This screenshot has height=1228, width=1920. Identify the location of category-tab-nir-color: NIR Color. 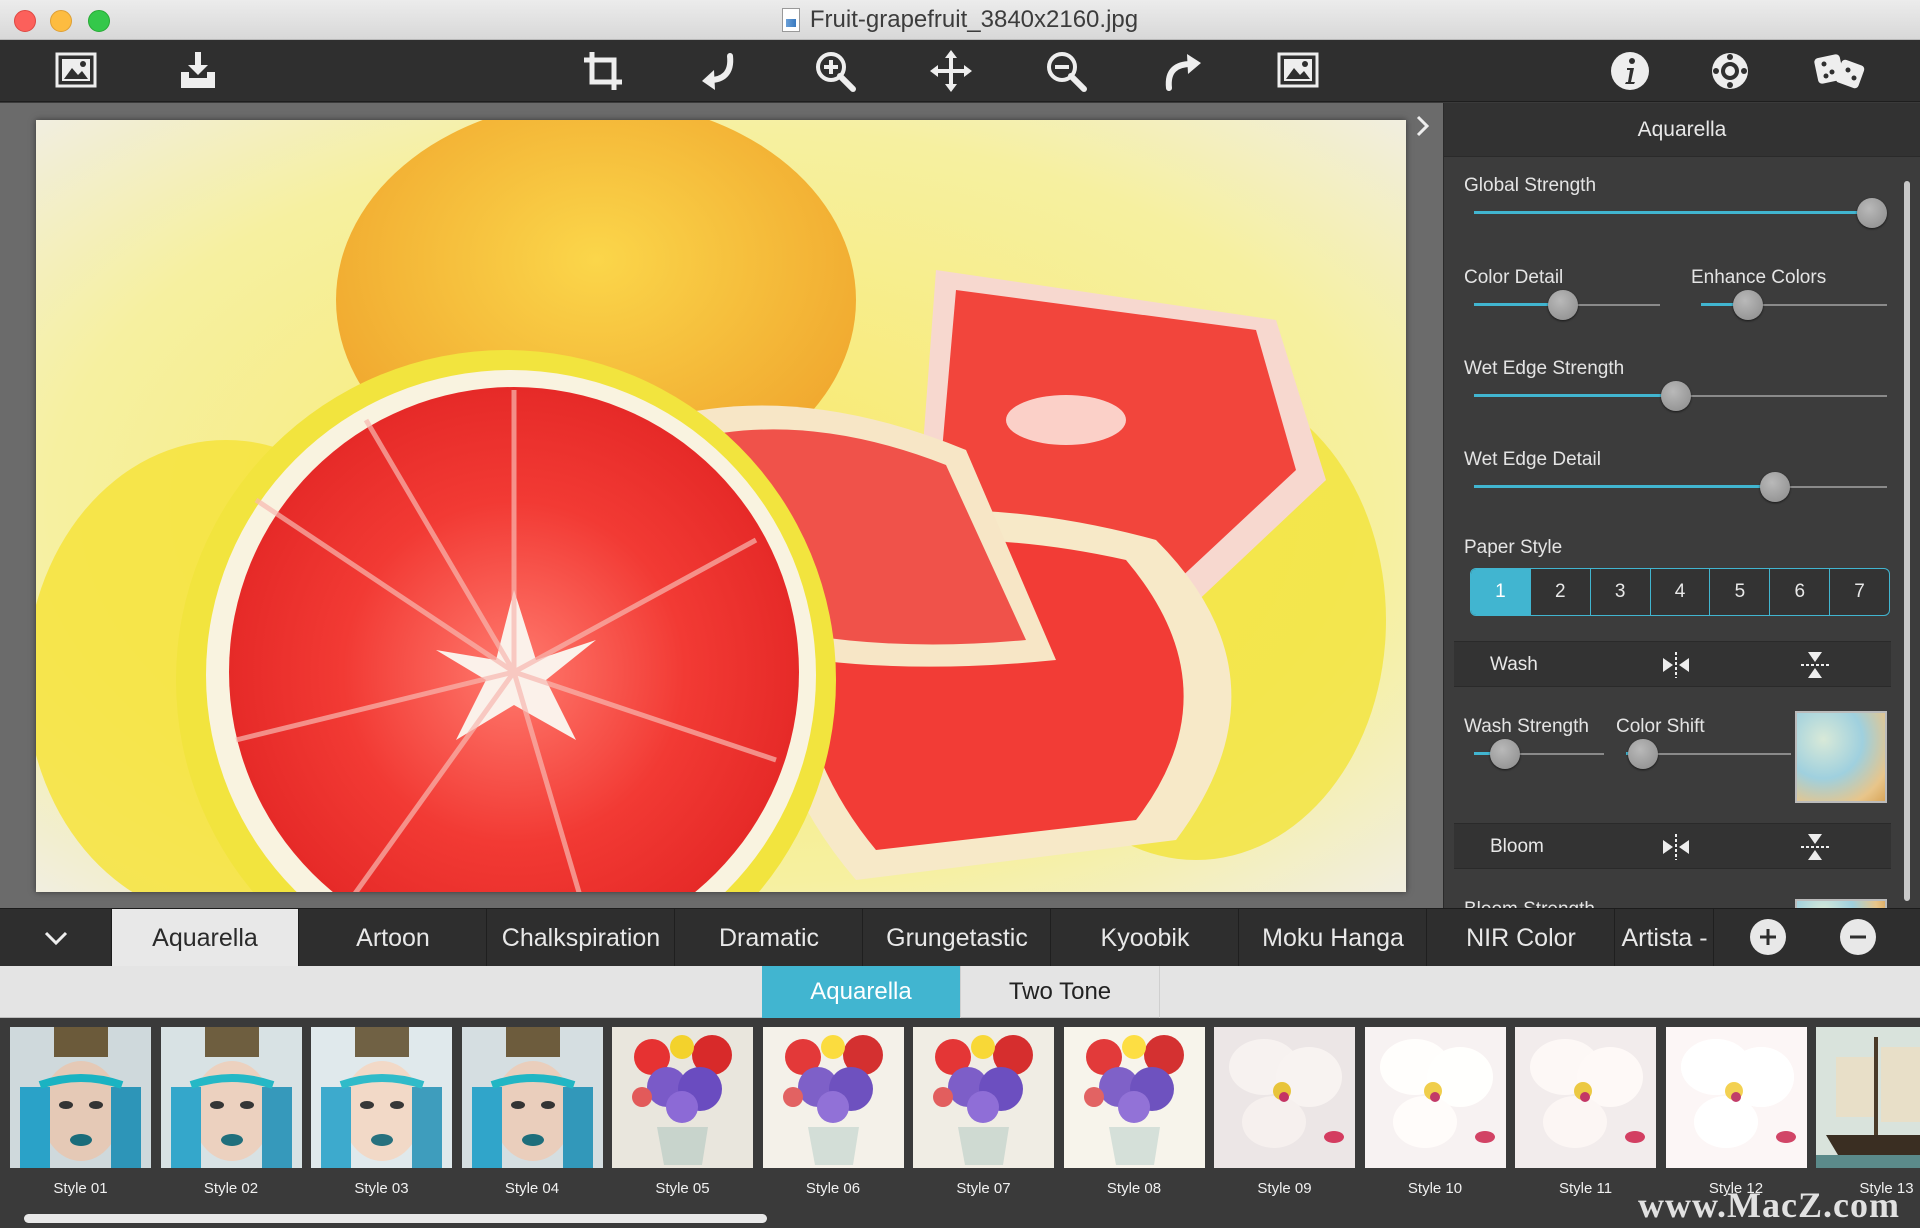
(1521, 938).